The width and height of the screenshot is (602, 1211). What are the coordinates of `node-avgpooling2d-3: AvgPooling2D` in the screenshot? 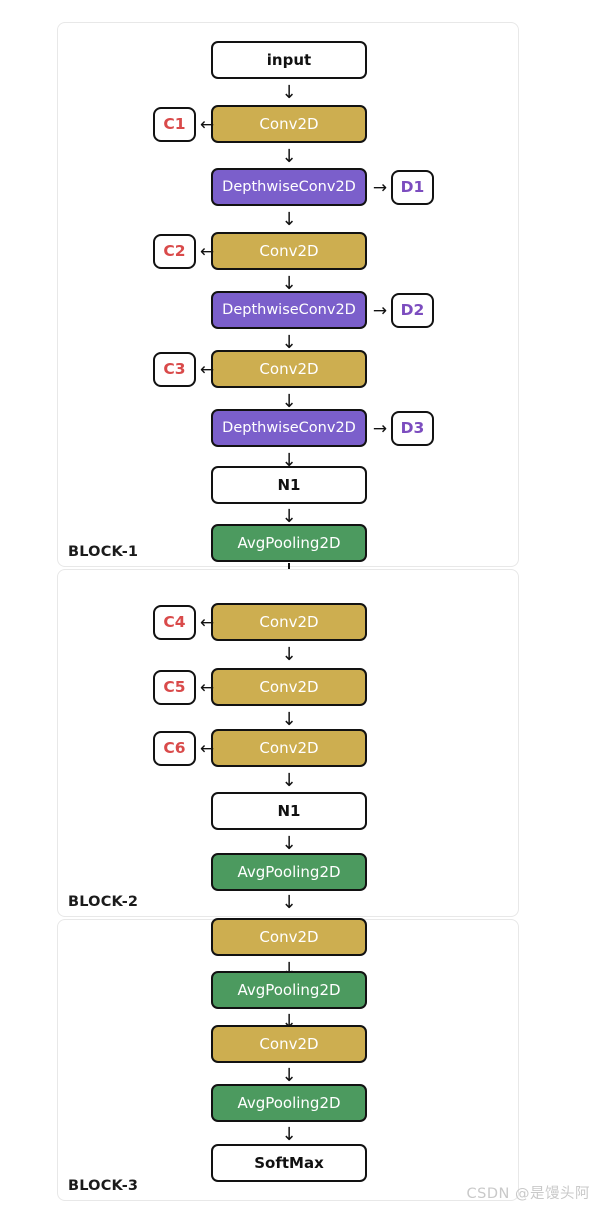 It's located at (289, 990).